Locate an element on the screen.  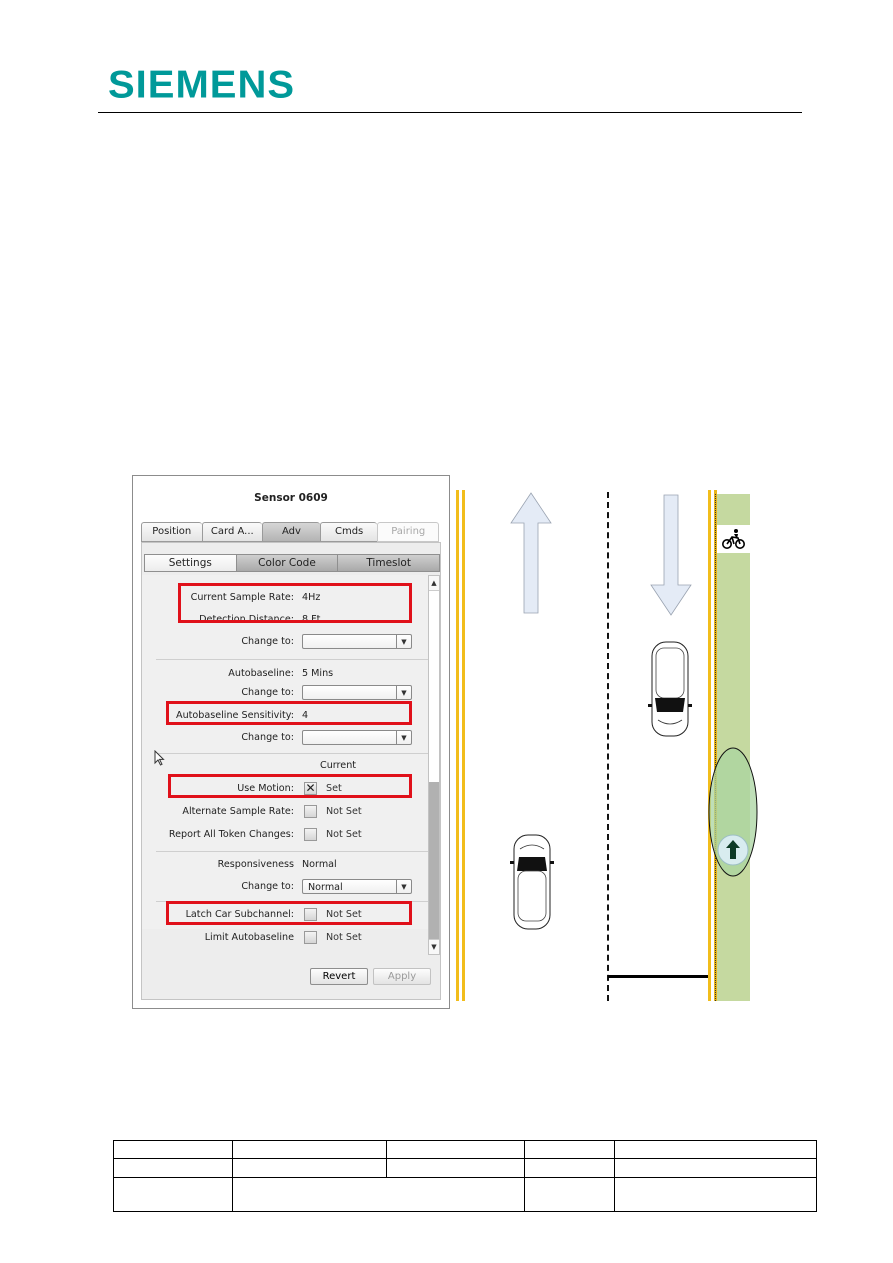
tab-adv: Adv is located at coordinates (291, 532).